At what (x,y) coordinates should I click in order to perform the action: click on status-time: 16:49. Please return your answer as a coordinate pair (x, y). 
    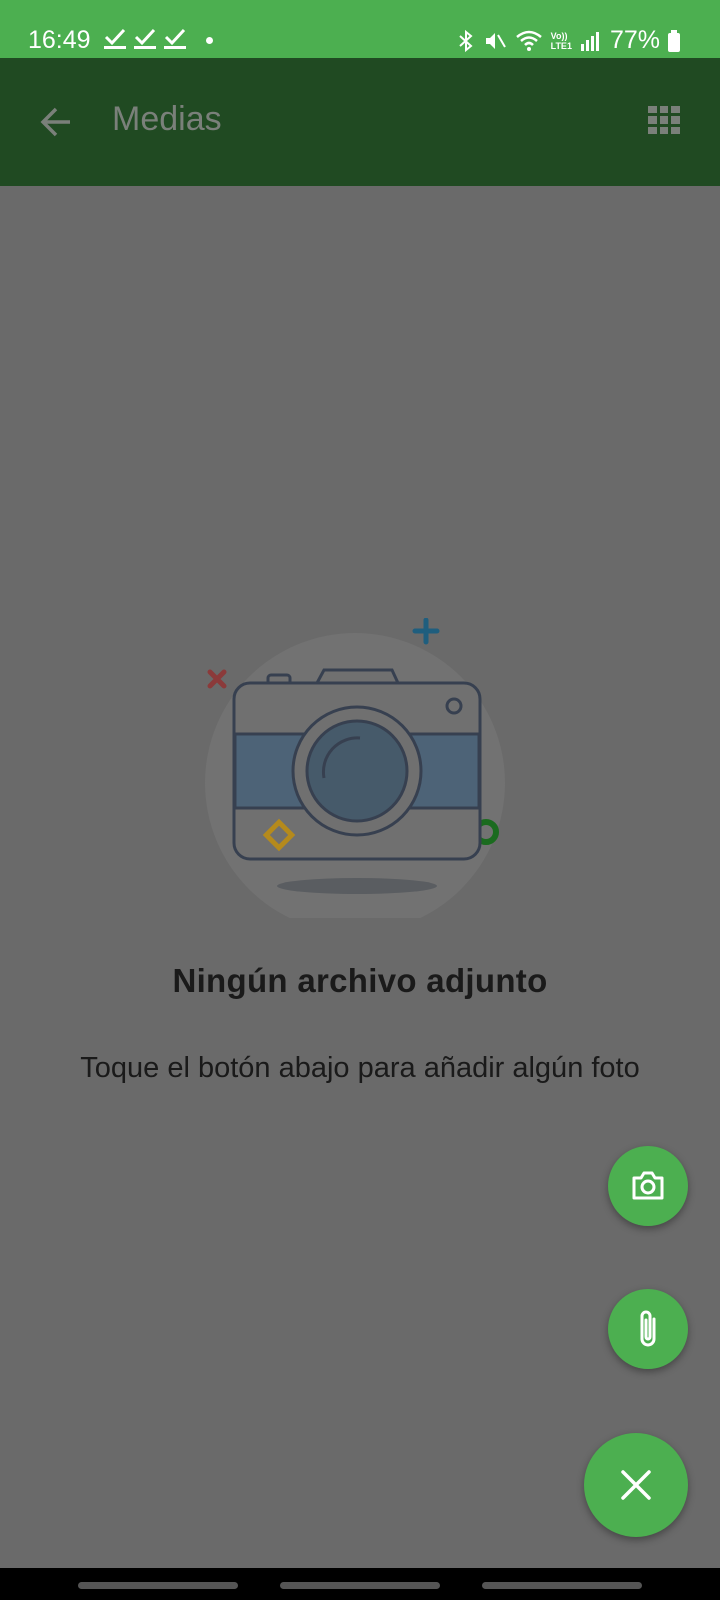
    Looking at the image, I should click on (59, 40).